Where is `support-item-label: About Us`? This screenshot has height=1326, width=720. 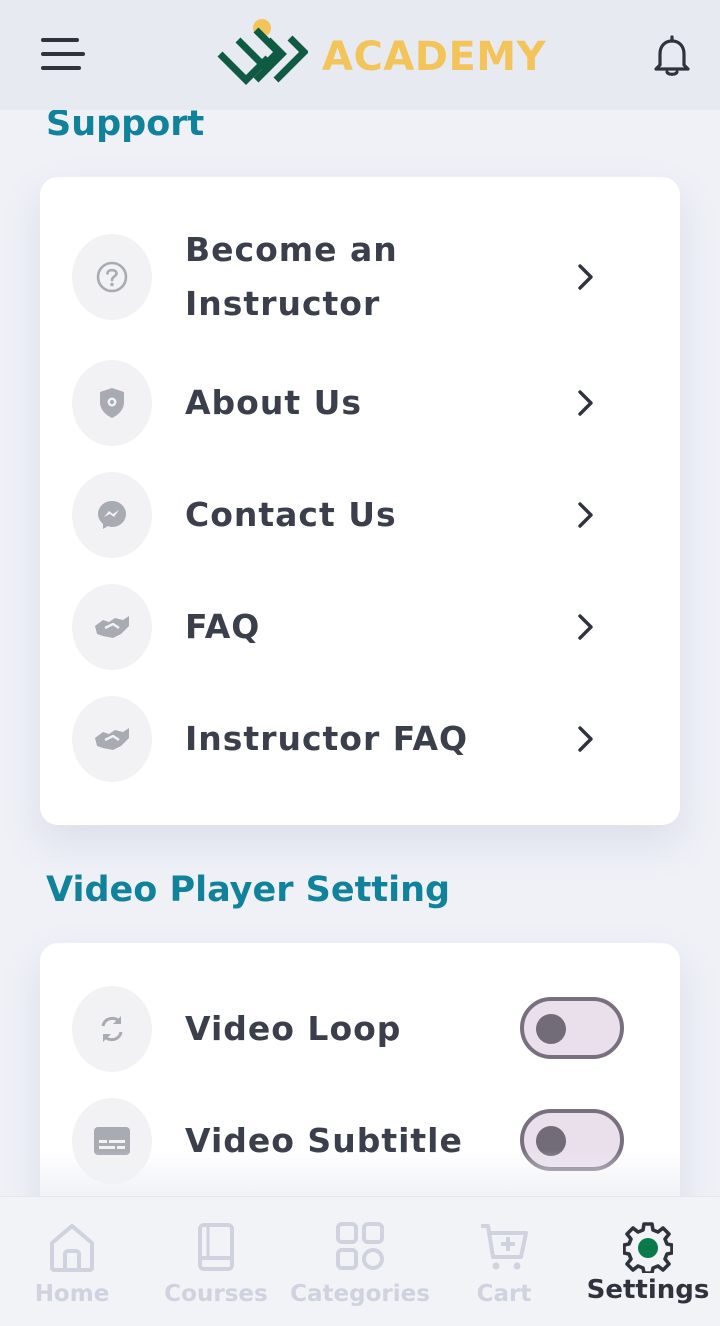
support-item-label: About Us is located at coordinates (274, 402).